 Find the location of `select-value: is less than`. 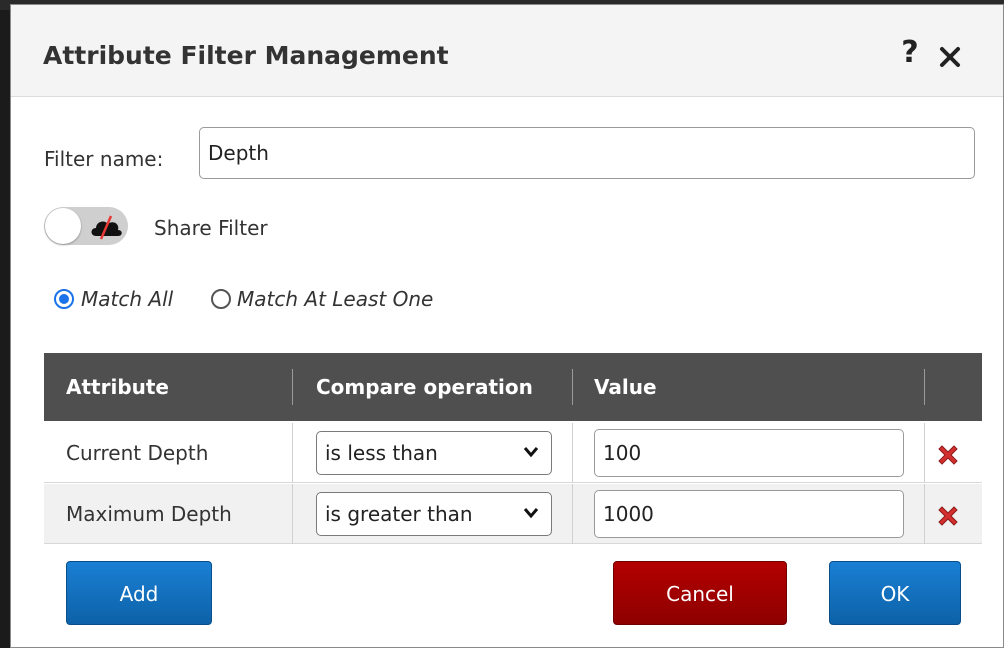

select-value: is less than is located at coordinates (381, 453).